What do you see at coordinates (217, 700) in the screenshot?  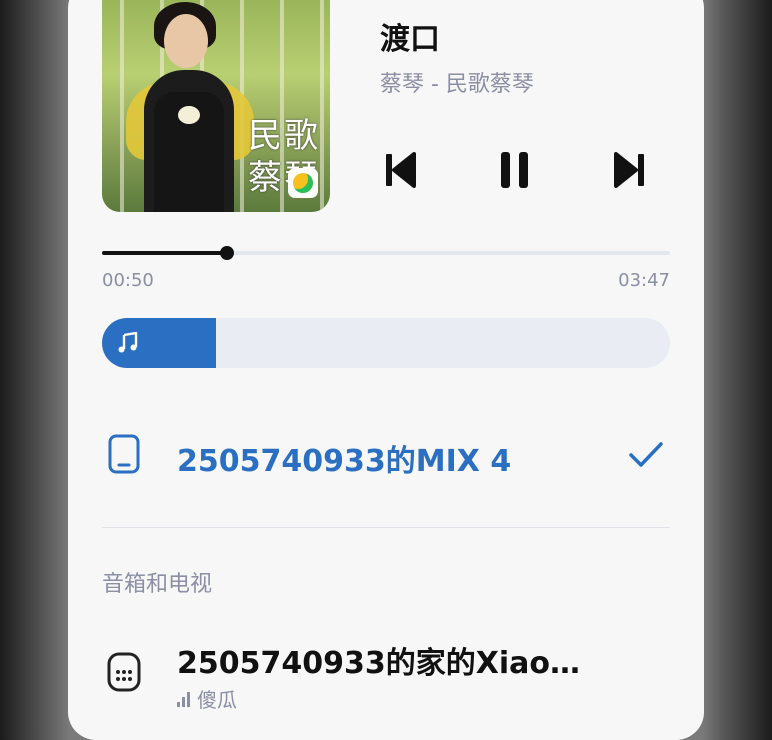 I see `speaker-device-sub-label: 傻瓜` at bounding box center [217, 700].